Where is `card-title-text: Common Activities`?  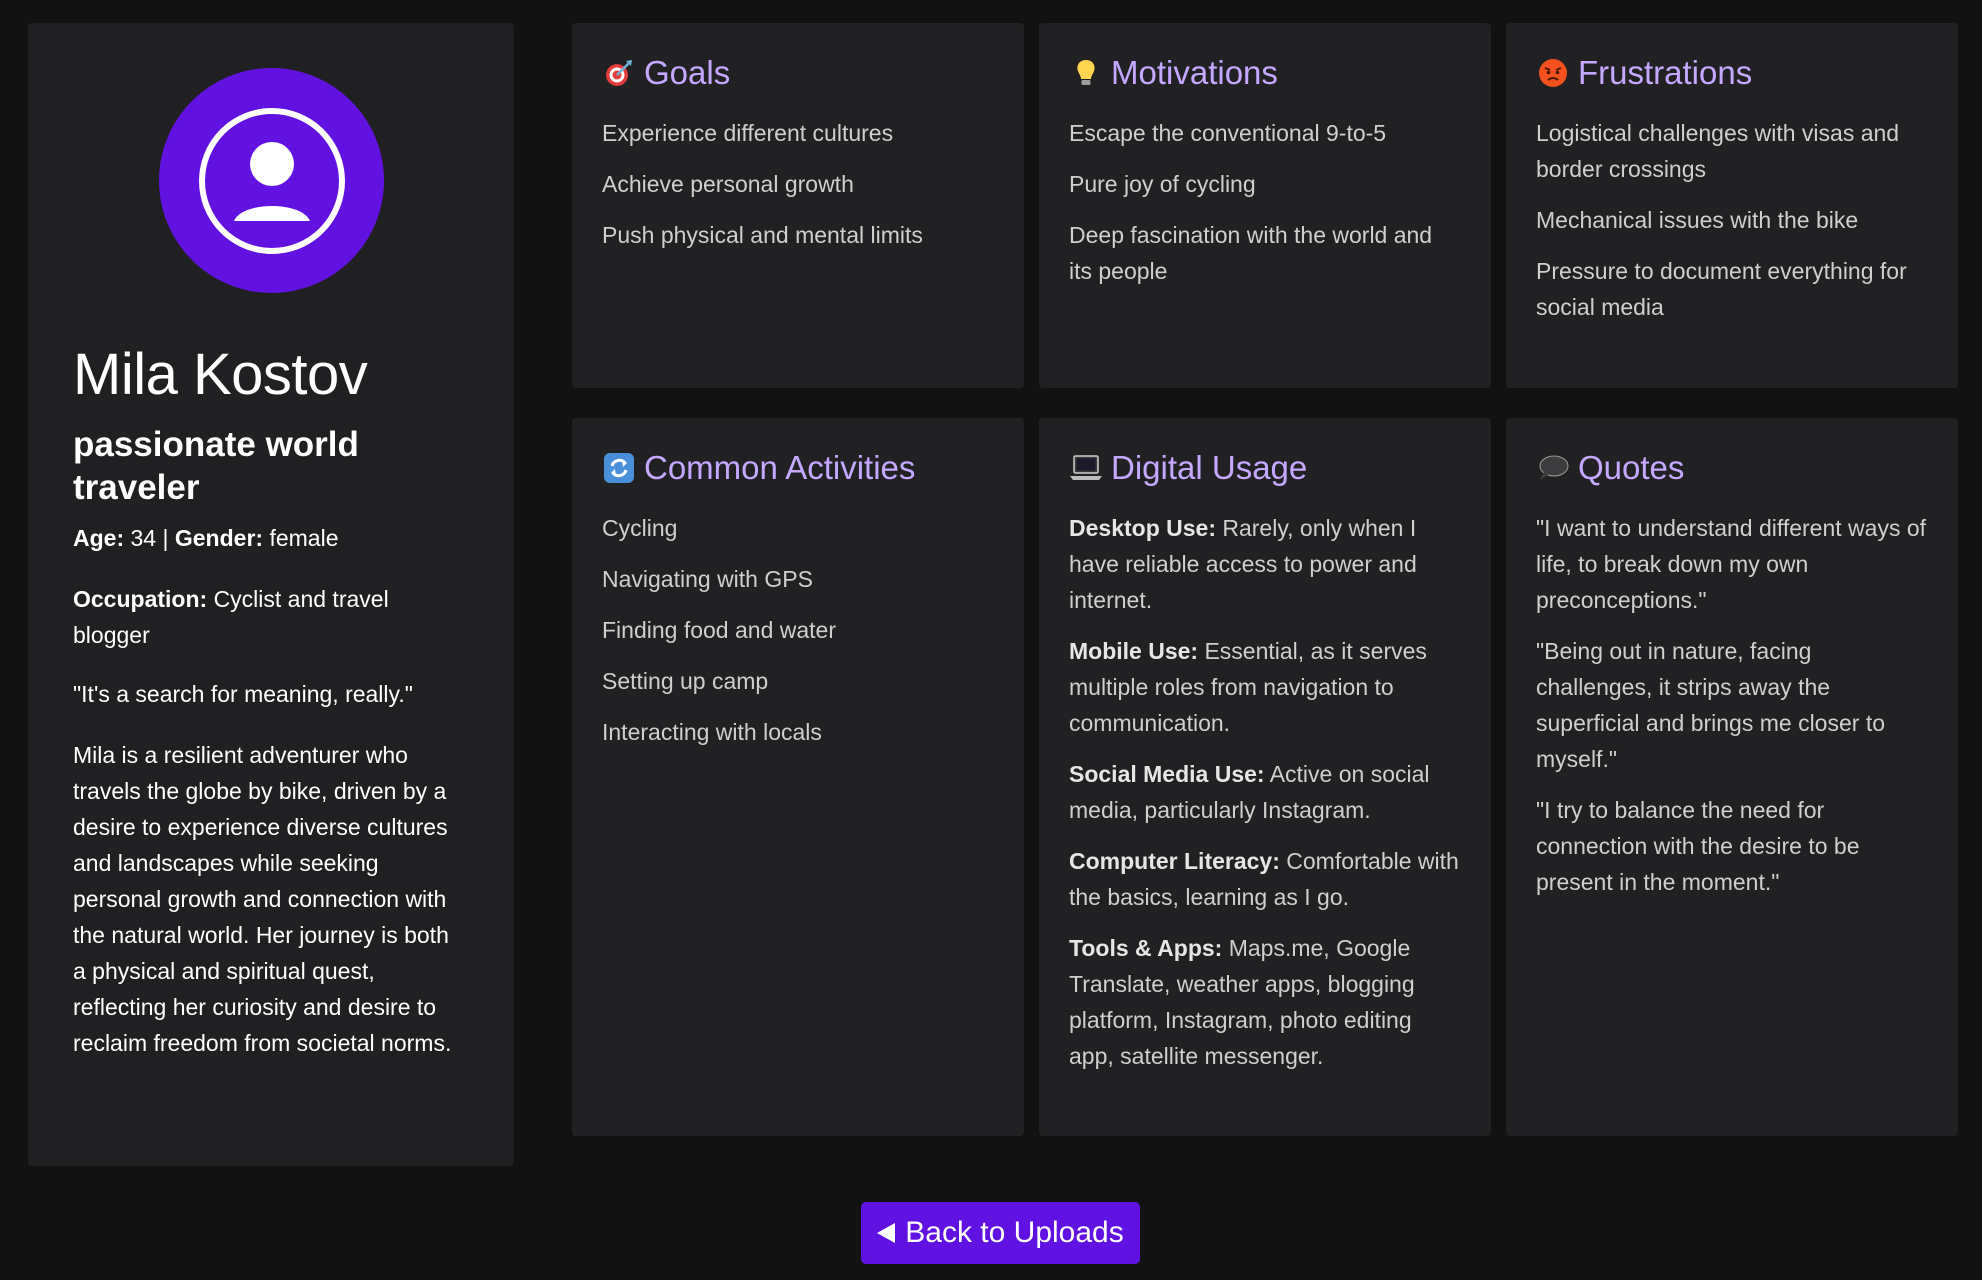
card-title-text: Common Activities is located at coordinates (780, 467).